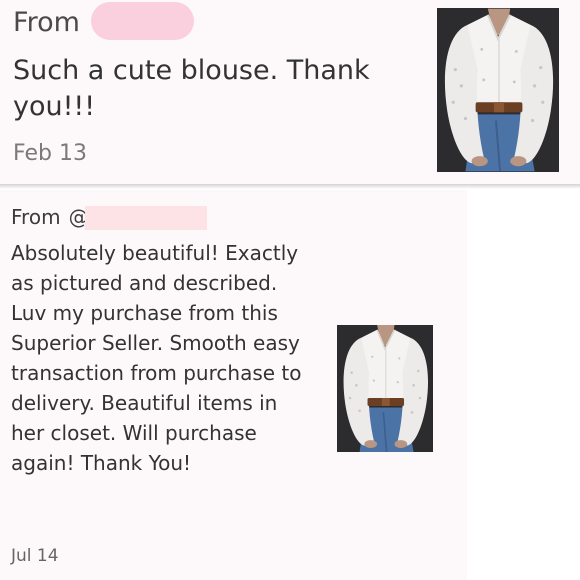 The width and height of the screenshot is (580, 580). What do you see at coordinates (50, 153) in the screenshot?
I see `review-date: Feb 13` at bounding box center [50, 153].